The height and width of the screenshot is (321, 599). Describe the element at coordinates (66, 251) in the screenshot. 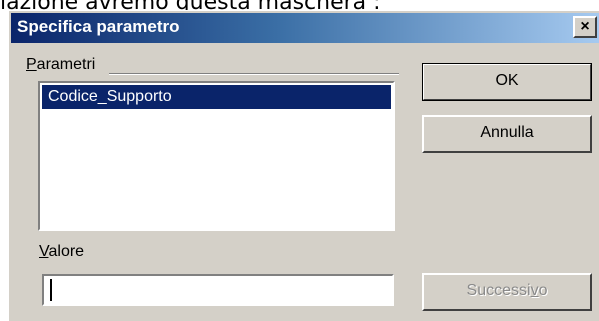

I see `value-label-text: alore` at that location.